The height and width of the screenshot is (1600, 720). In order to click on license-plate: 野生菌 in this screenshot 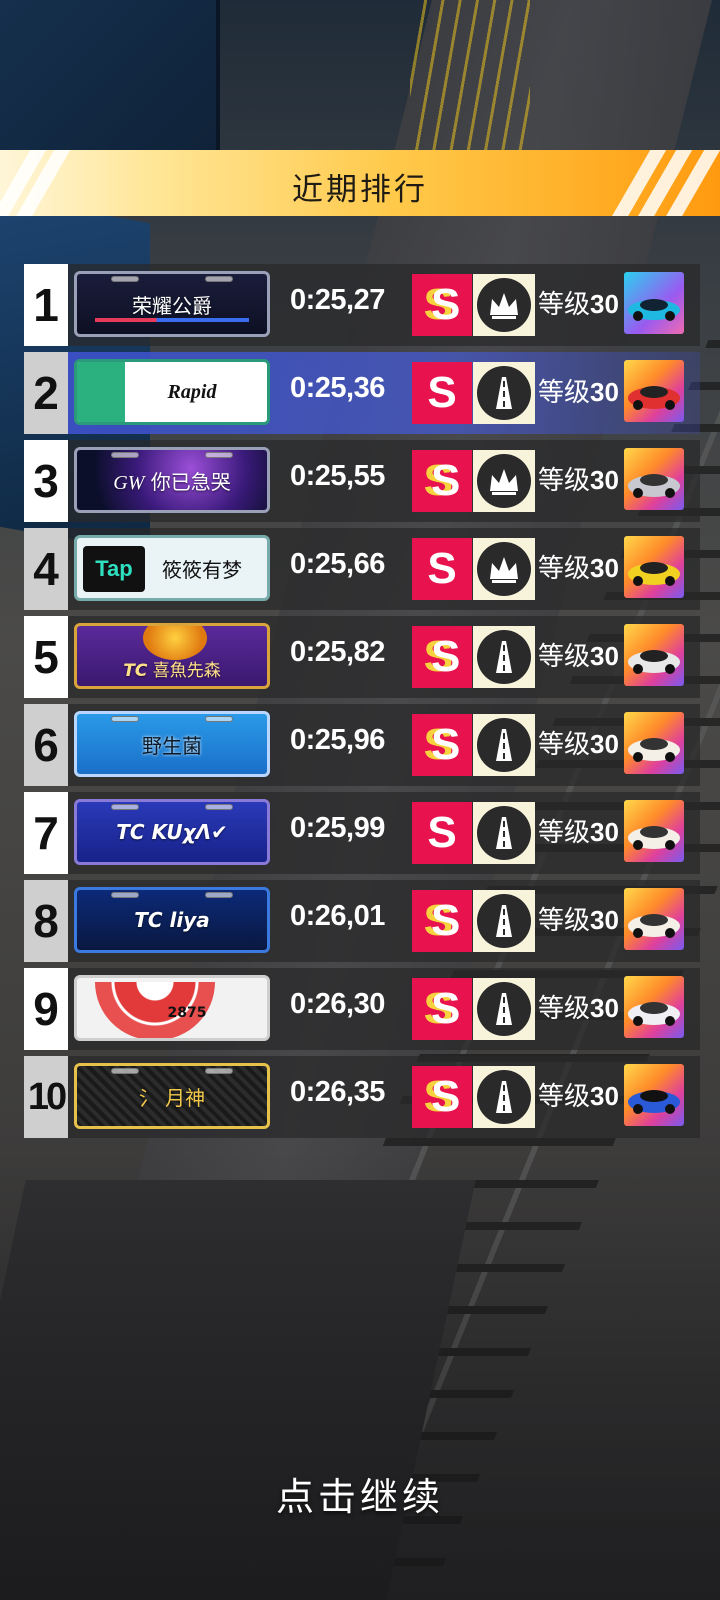, I will do `click(172, 744)`.